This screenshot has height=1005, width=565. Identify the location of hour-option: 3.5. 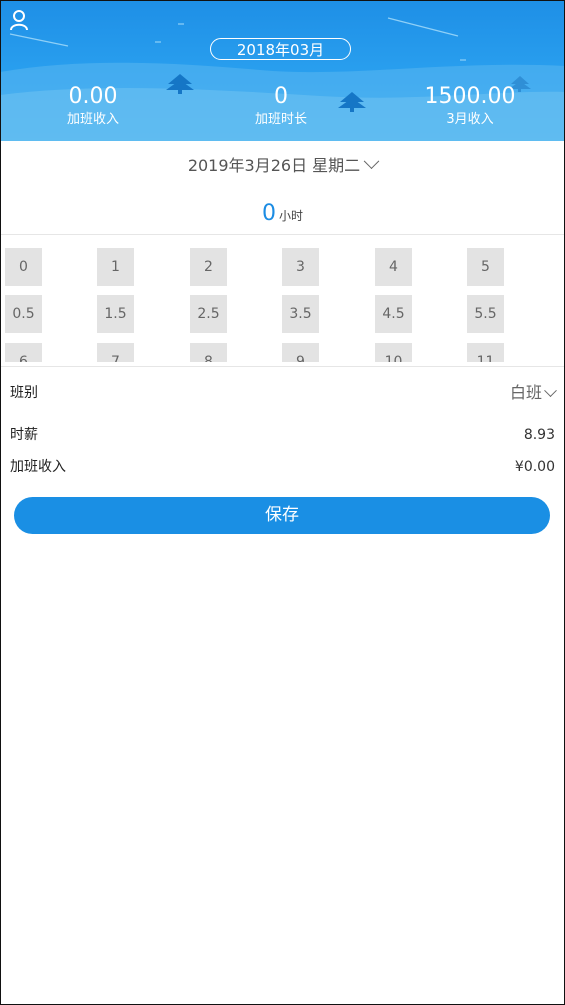
(300, 314).